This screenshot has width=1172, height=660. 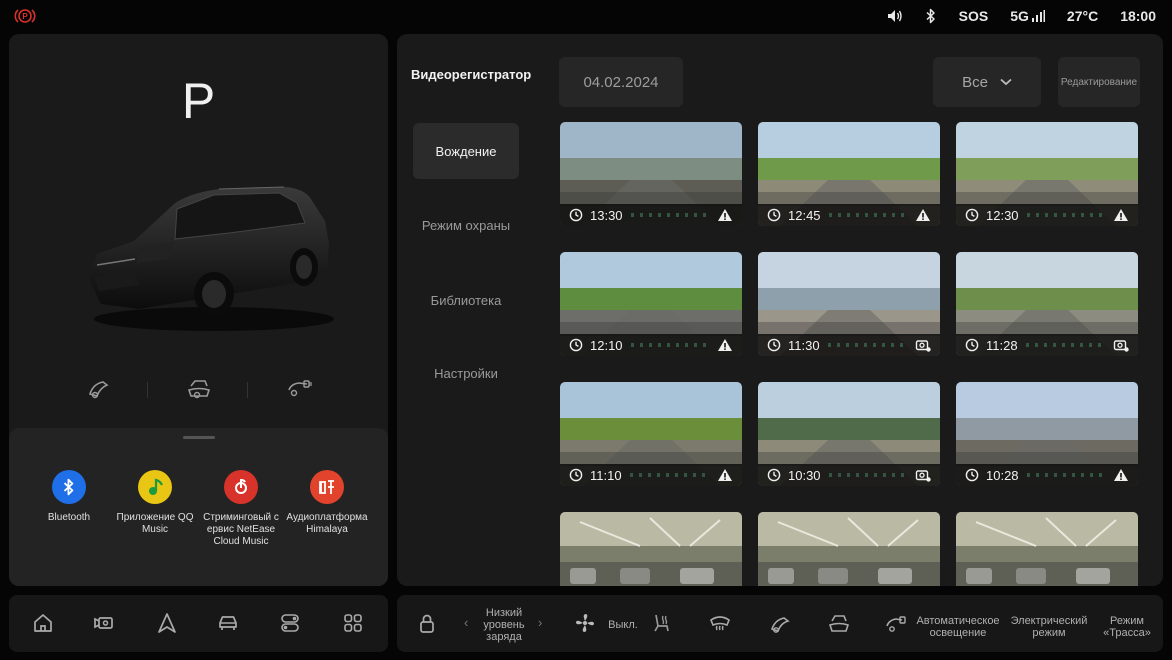 I want to click on clip-time: 13:30, so click(x=606, y=215).